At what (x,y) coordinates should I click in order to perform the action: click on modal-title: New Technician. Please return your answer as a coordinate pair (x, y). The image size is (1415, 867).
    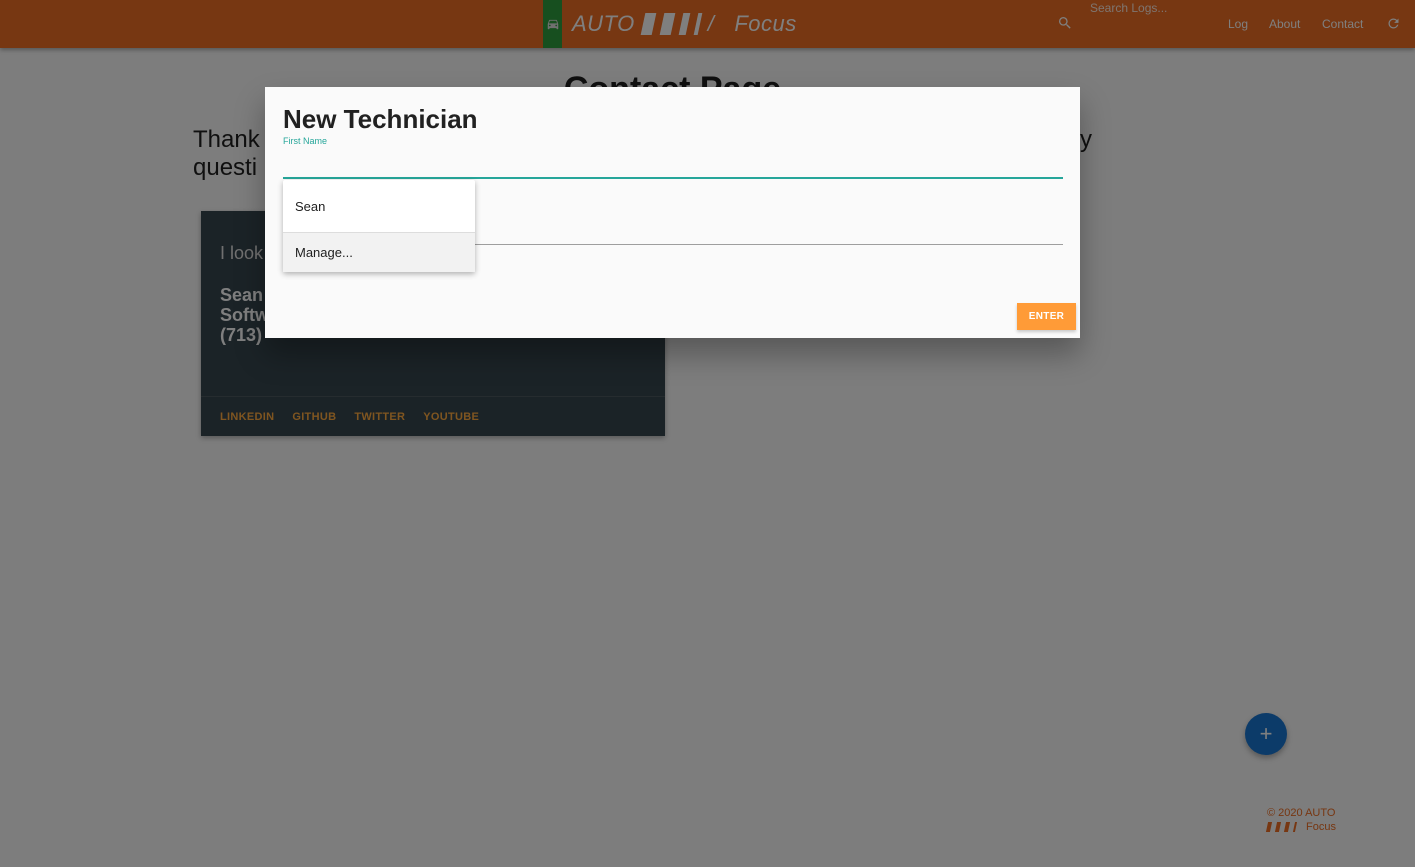
    Looking at the image, I should click on (380, 119).